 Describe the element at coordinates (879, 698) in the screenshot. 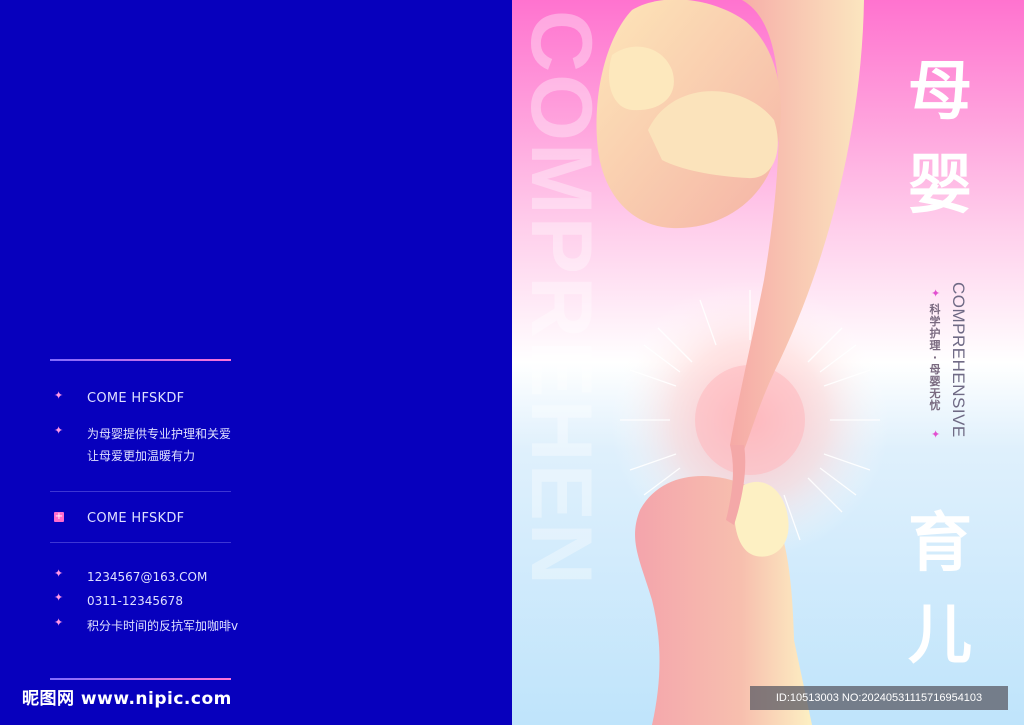

I see `image-id-bar: ID:10513003 NO:20240531115716954103` at that location.